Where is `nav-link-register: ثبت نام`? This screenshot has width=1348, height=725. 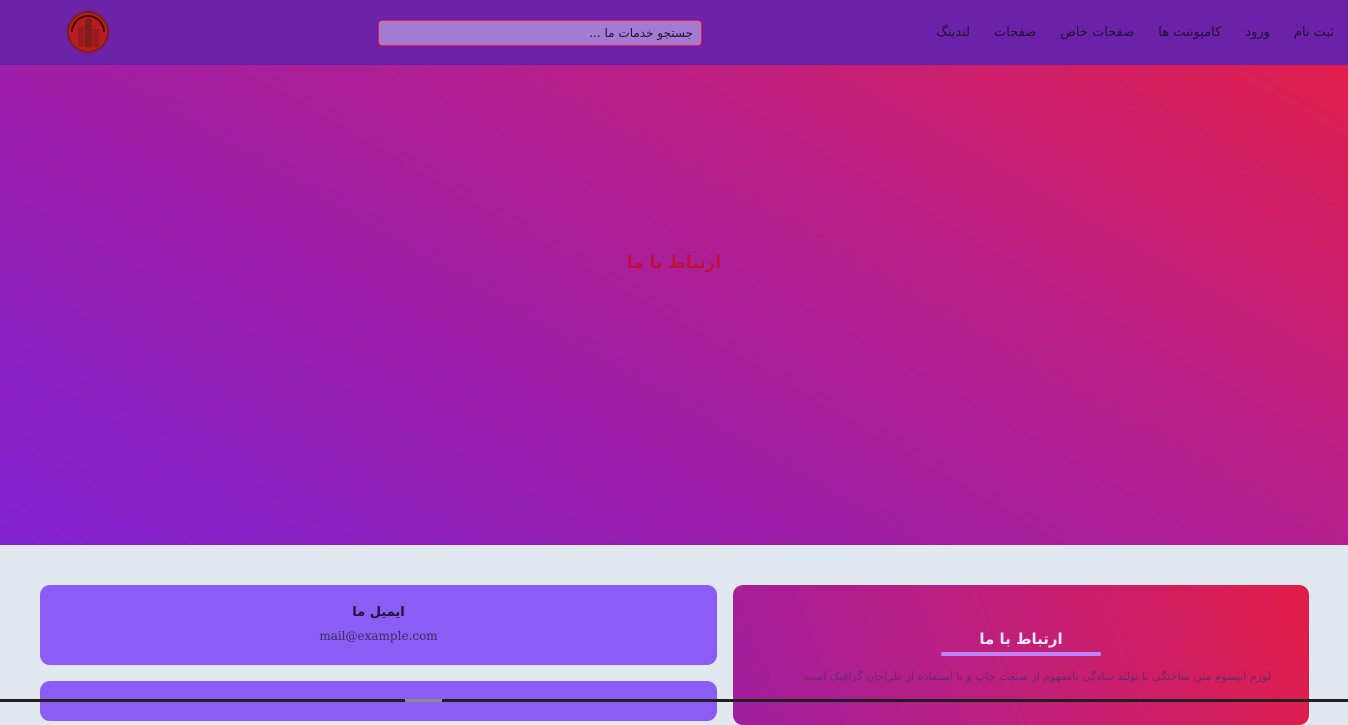
nav-link-register: ثبت نام is located at coordinates (1314, 32).